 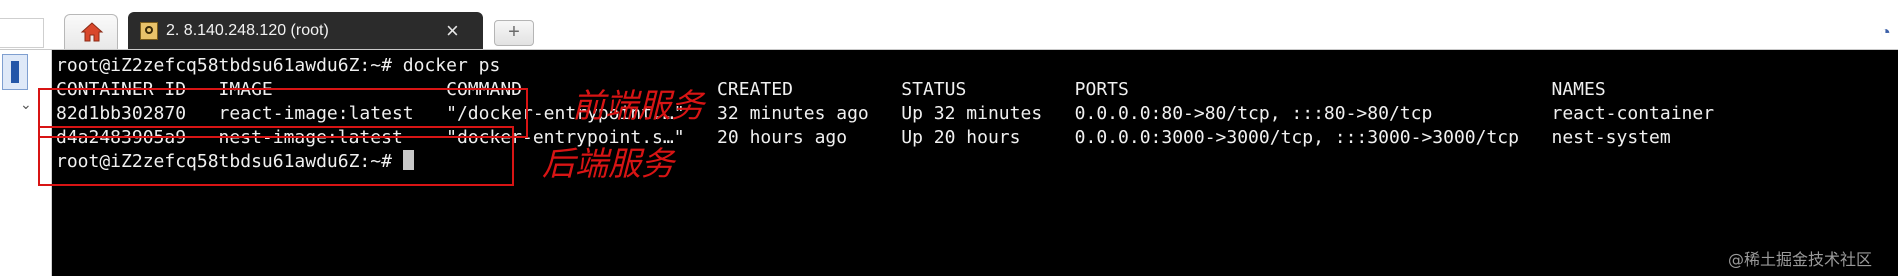 What do you see at coordinates (26, 104) in the screenshot?
I see `chevron-down-icon: ⌄` at bounding box center [26, 104].